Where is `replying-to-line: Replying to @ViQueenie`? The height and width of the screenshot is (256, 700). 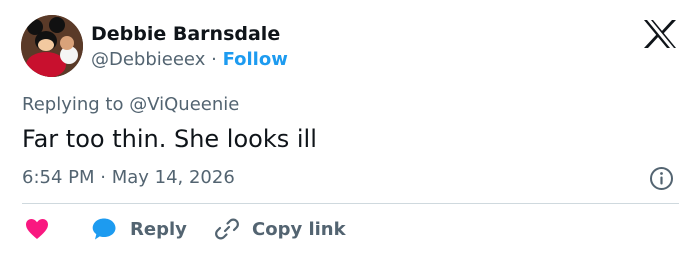
replying-to-line: Replying to @ViQueenie is located at coordinates (130, 105).